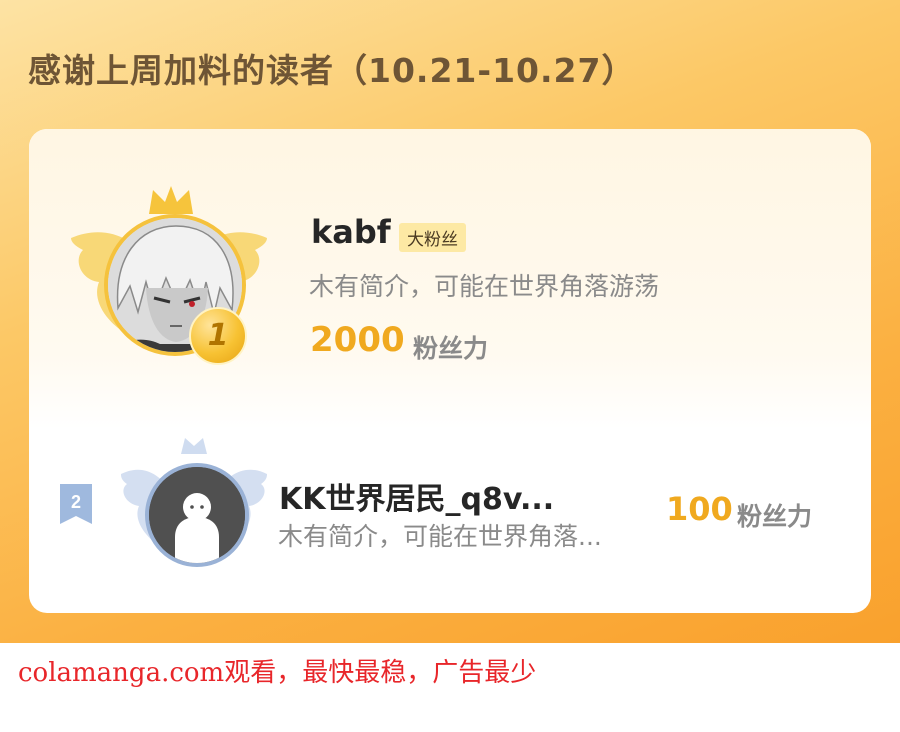  I want to click on first-place-description: 木有简介，可能在世界角落游荡, so click(484, 286).